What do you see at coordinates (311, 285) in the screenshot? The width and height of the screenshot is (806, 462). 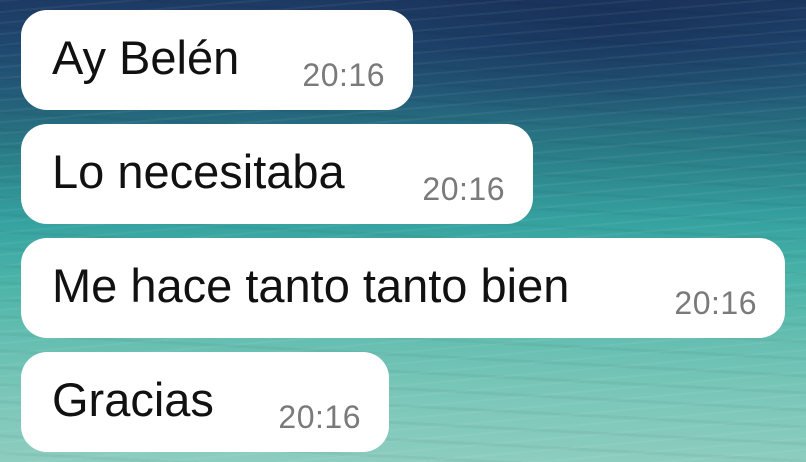 I see `message-text: Me hace tanto tanto bien` at bounding box center [311, 285].